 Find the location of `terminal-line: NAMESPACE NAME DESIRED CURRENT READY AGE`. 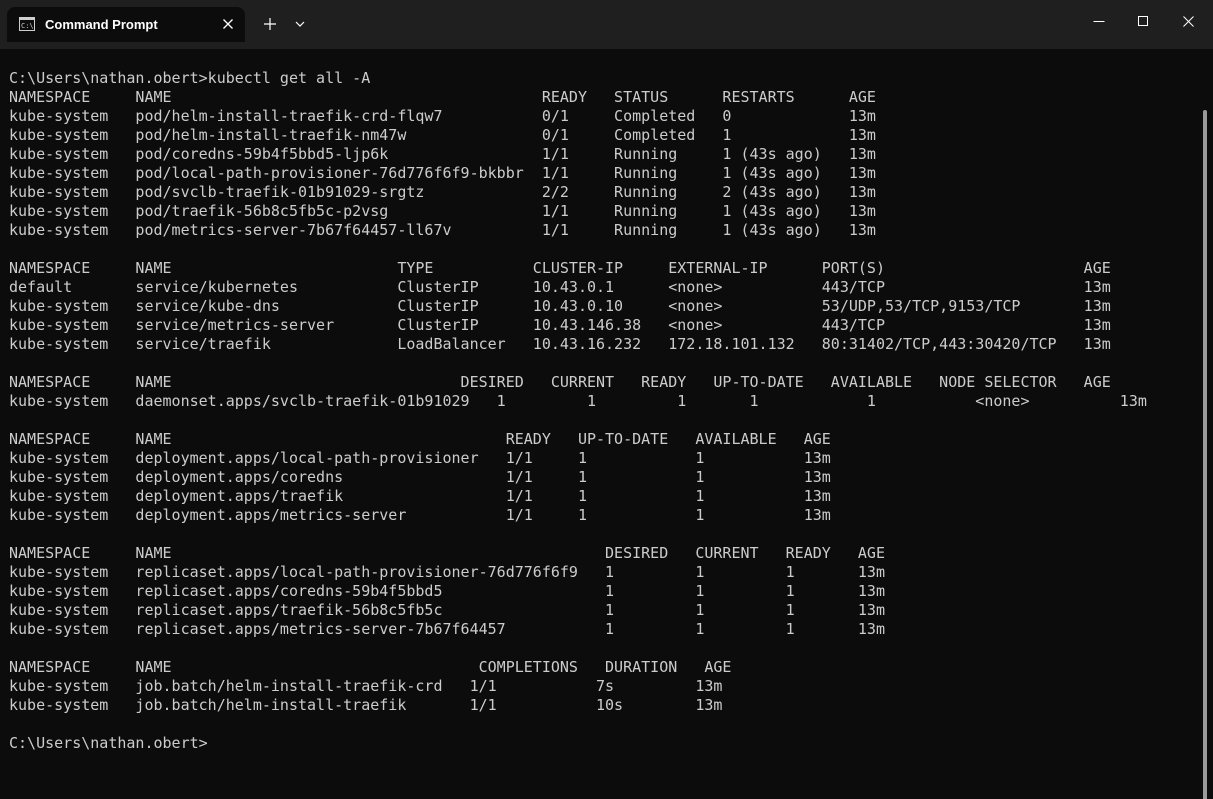

terminal-line: NAMESPACE NAME DESIRED CURRENT READY AGE is located at coordinates (447, 553).